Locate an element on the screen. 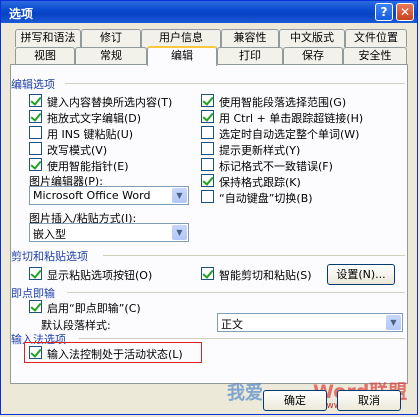 The height and width of the screenshot is (417, 420). picture-editor-select: Microsoft Office Word ▼ is located at coordinates (109, 195).